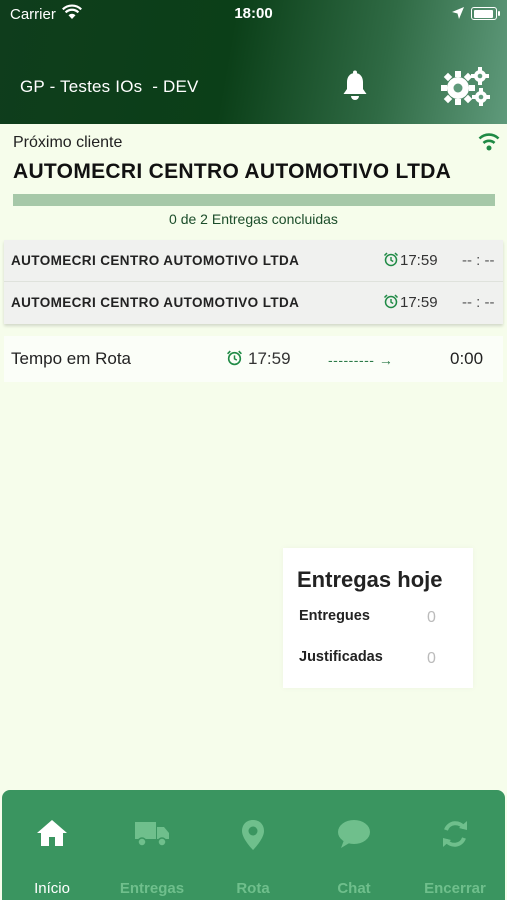 The width and height of the screenshot is (507, 900). What do you see at coordinates (431, 658) in the screenshot?
I see `justified-count: 0` at bounding box center [431, 658].